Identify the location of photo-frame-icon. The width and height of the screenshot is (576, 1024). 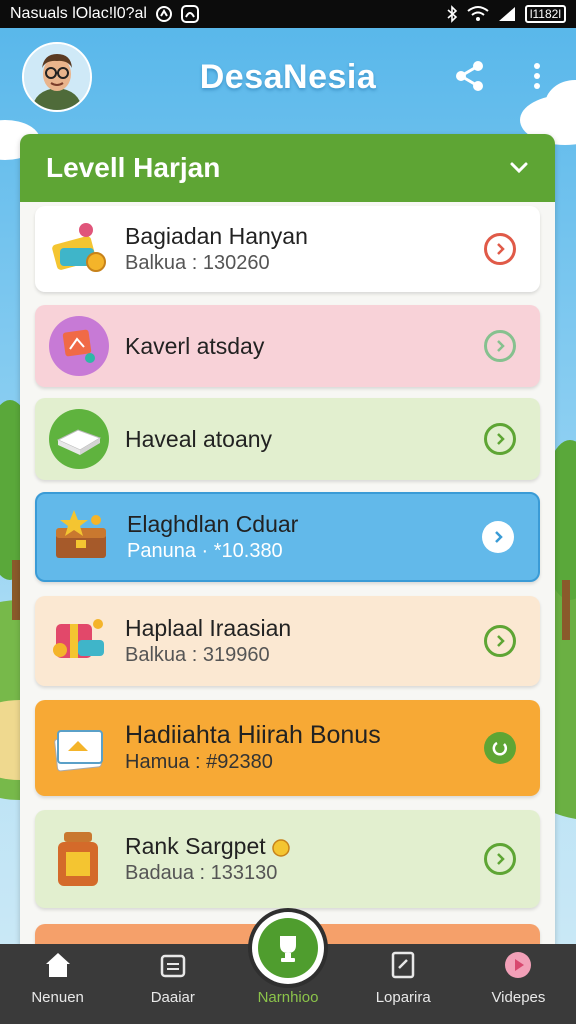
(79, 346).